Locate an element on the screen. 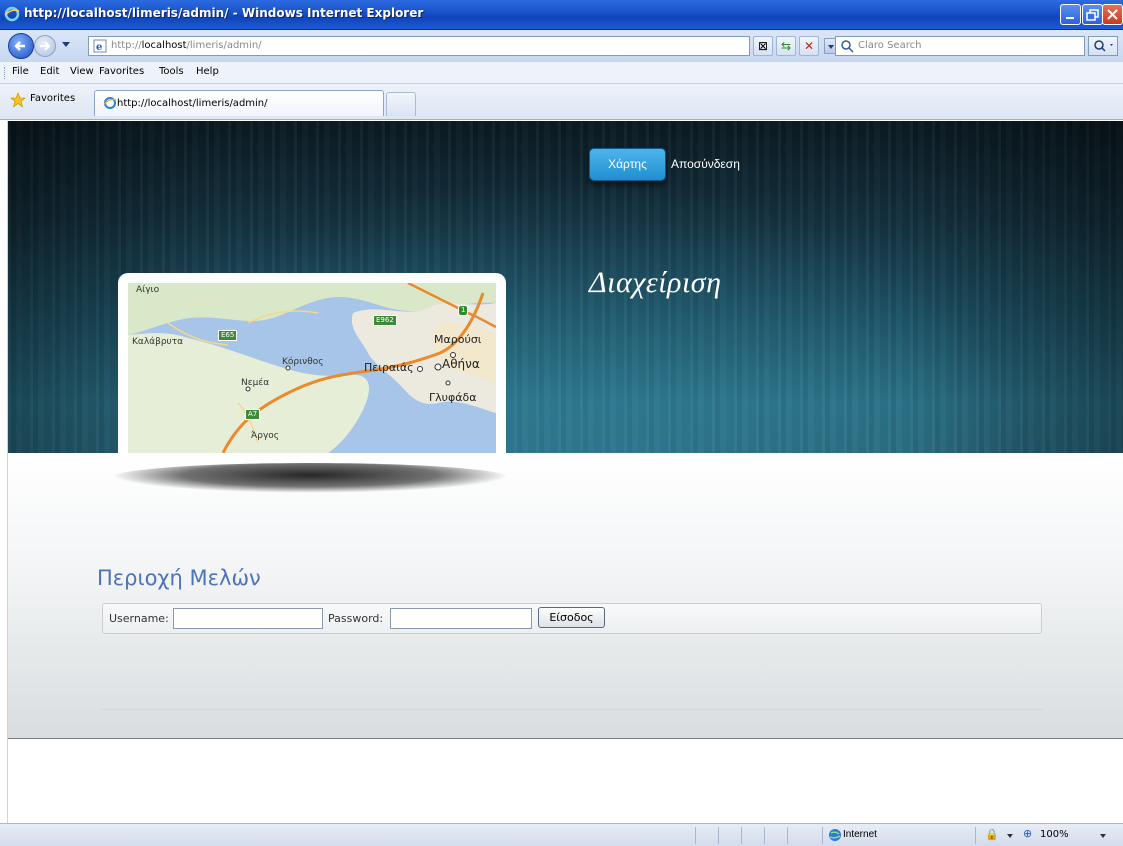  stop-icon: ✕ is located at coordinates (809, 46).